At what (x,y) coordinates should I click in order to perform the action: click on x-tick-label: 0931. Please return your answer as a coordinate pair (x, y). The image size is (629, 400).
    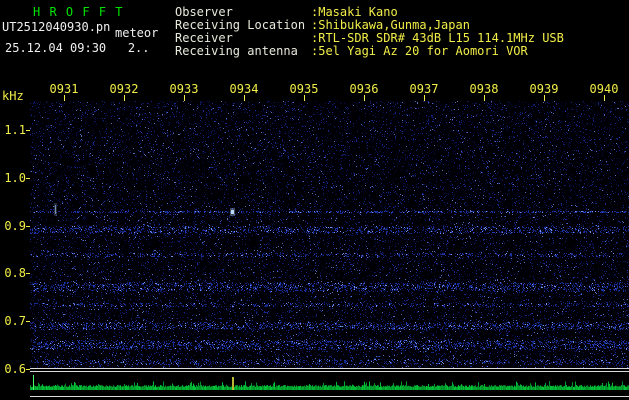
    Looking at the image, I should click on (64, 89).